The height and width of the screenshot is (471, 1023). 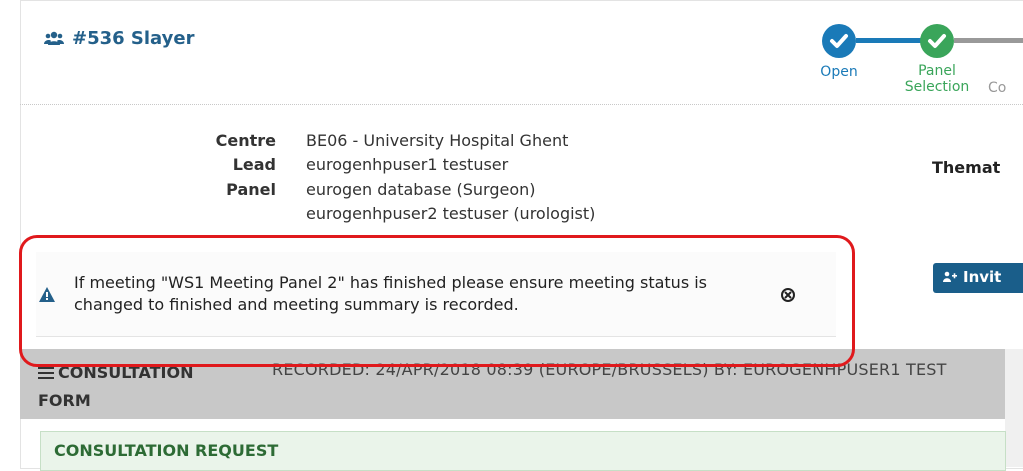 I want to click on step-label-next: Co, so click(x=997, y=88).